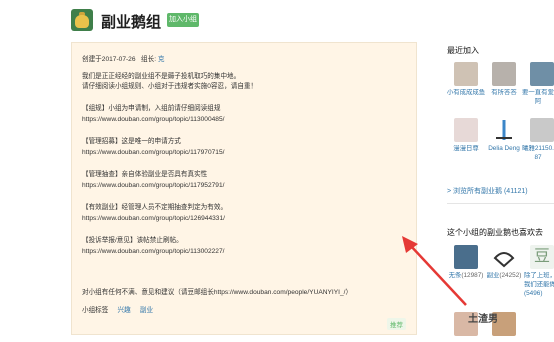 Image resolution: width=554 pixels, height=342 pixels. Describe the element at coordinates (483, 319) in the screenshot. I see `watermark: 土渣男` at that location.